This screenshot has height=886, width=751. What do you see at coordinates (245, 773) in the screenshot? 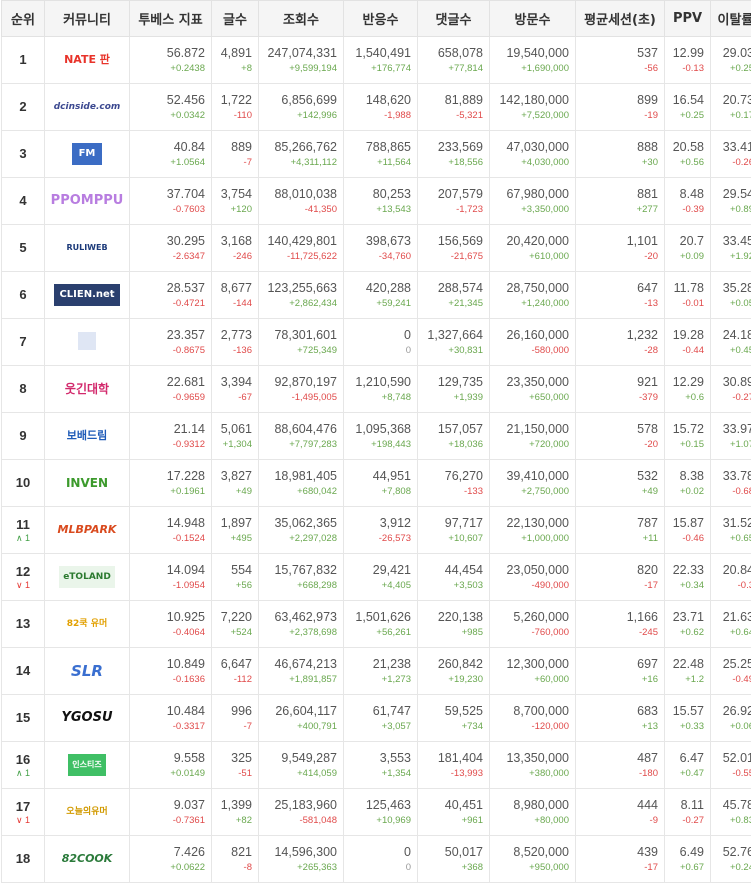
I see `posts-change: -51` at bounding box center [245, 773].